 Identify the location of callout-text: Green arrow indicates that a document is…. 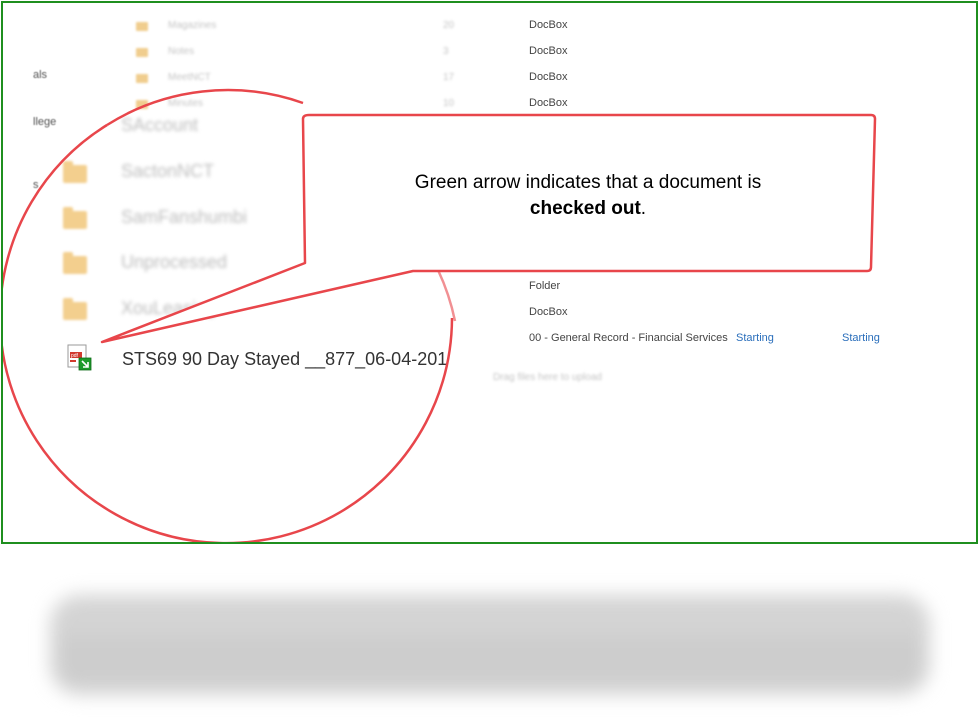
(588, 196).